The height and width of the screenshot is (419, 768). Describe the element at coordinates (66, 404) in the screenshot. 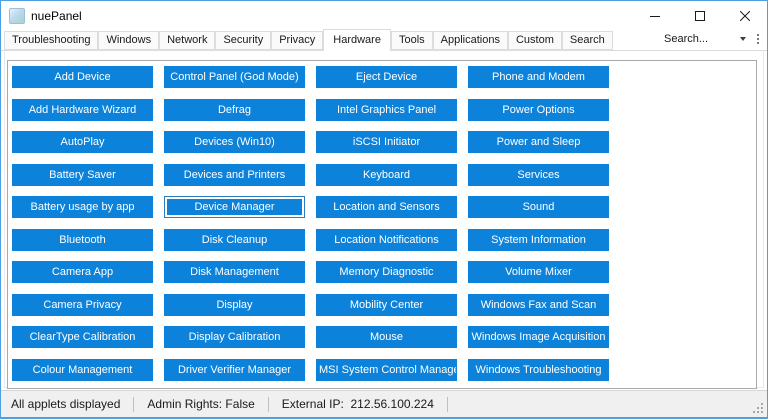

I see `status-all-applets-displayed: All applets displayed` at that location.